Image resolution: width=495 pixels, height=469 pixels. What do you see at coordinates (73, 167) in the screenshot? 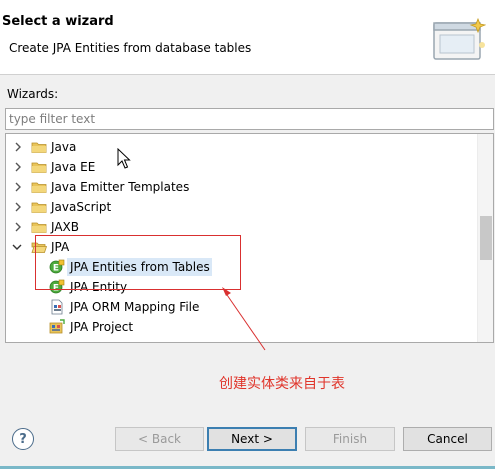
I see `tree-item-label: Java EE` at bounding box center [73, 167].